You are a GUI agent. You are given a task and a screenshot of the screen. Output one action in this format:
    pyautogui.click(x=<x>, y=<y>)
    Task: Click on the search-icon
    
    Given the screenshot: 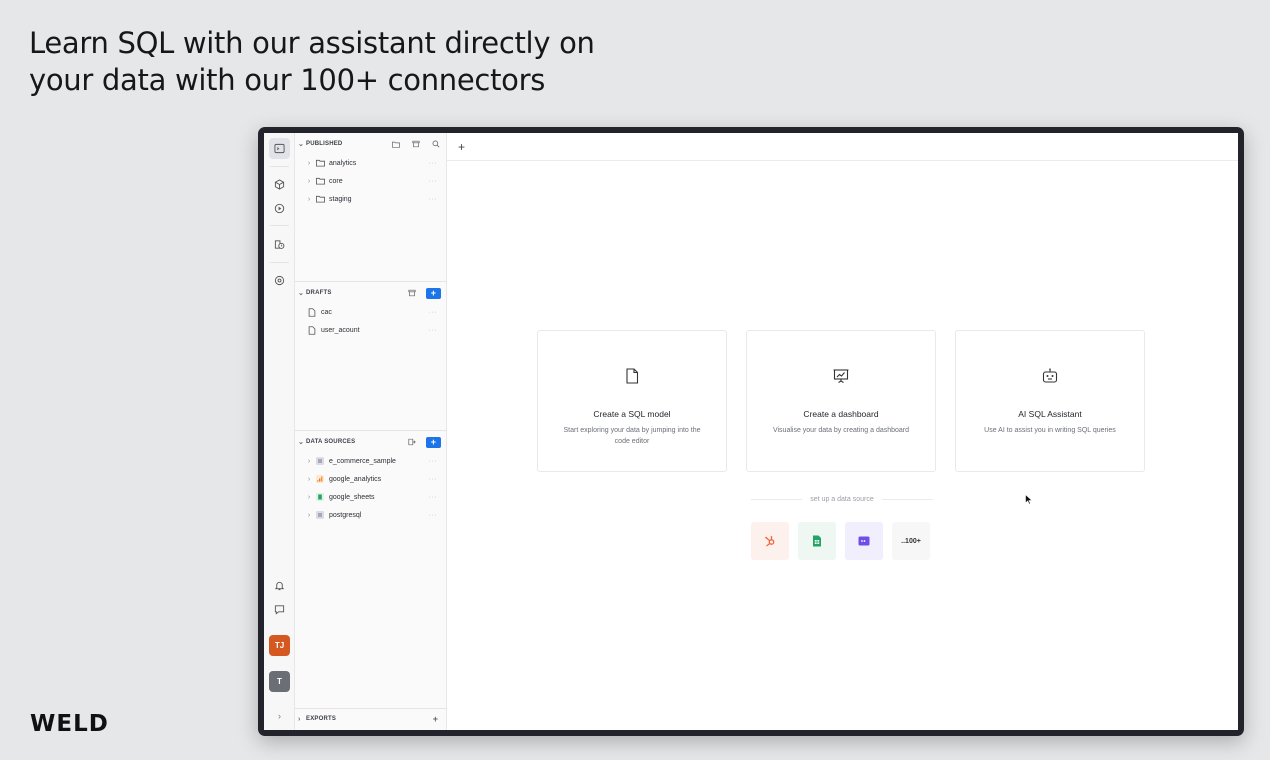 What is the action you would take?
    pyautogui.click(x=435, y=144)
    